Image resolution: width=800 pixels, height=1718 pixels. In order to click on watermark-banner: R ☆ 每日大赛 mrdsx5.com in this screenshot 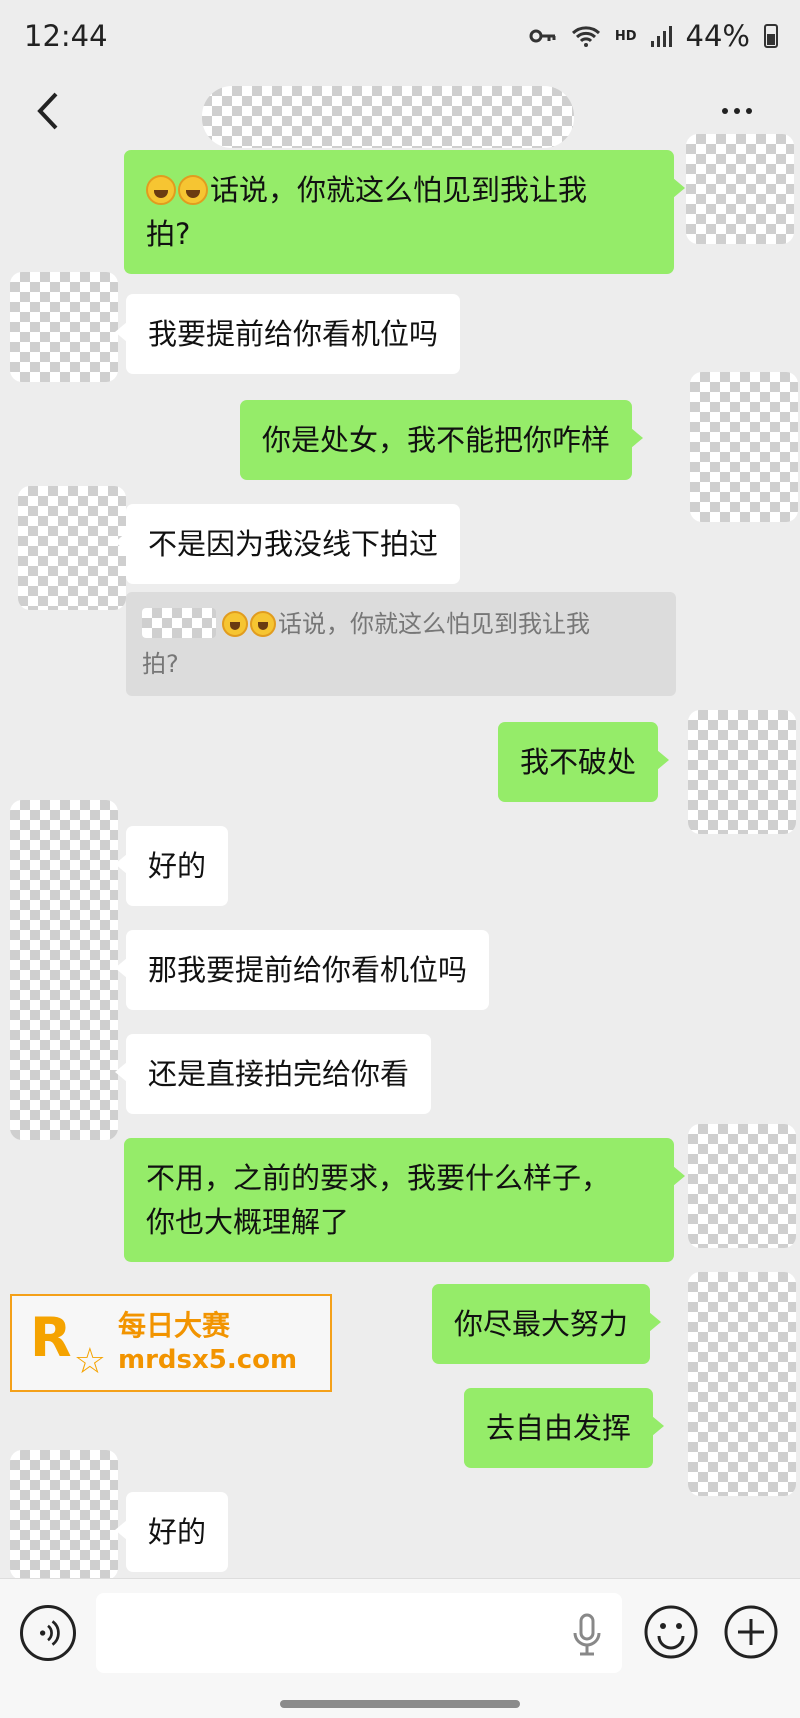, I will do `click(171, 1343)`.